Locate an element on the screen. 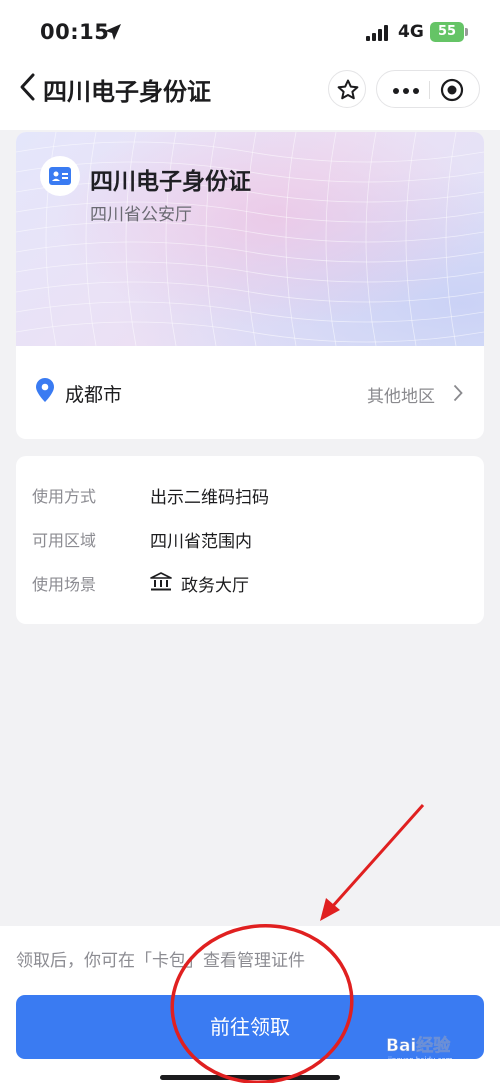 The width and height of the screenshot is (500, 1083). more-icon is located at coordinates (406, 91).